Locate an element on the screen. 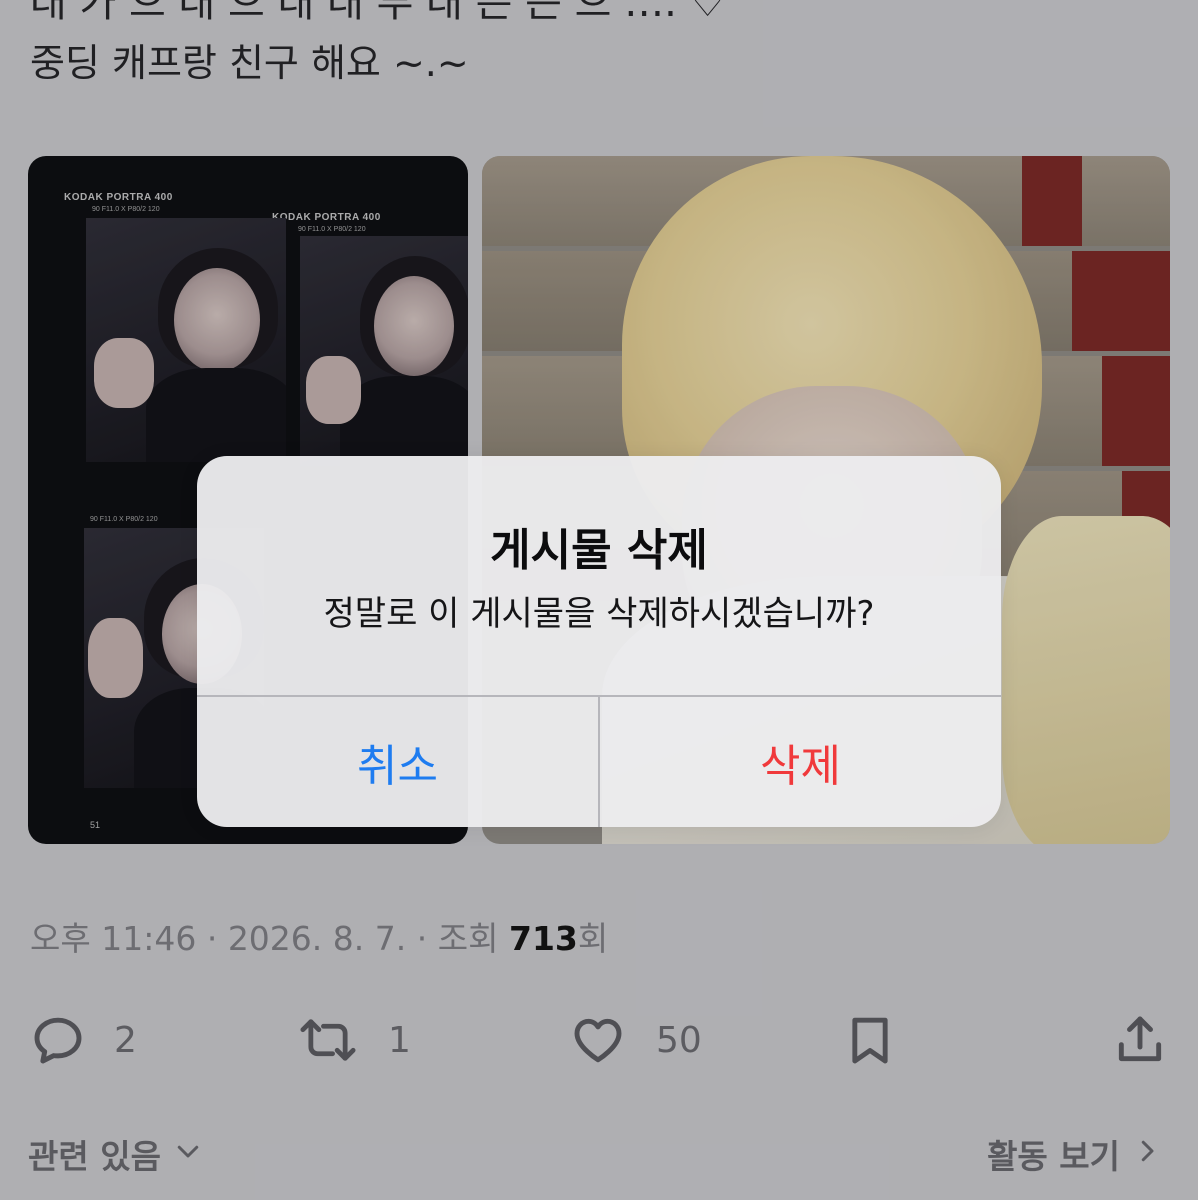  retweet-button: 1 is located at coordinates (353, 1040).